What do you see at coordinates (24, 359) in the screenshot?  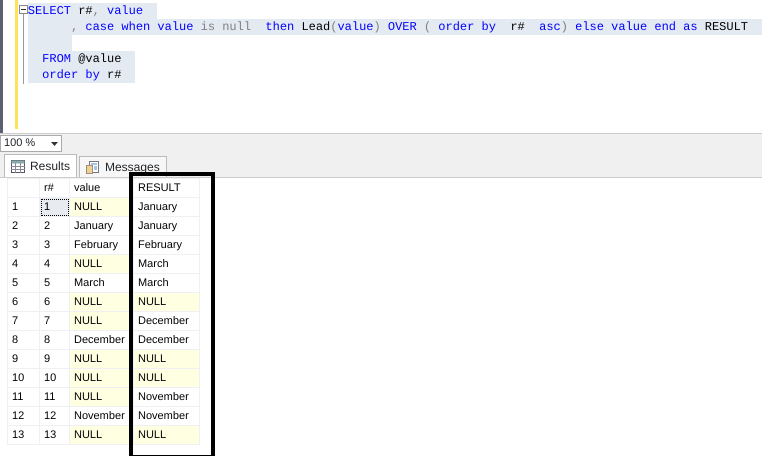 I see `row-number: 9` at bounding box center [24, 359].